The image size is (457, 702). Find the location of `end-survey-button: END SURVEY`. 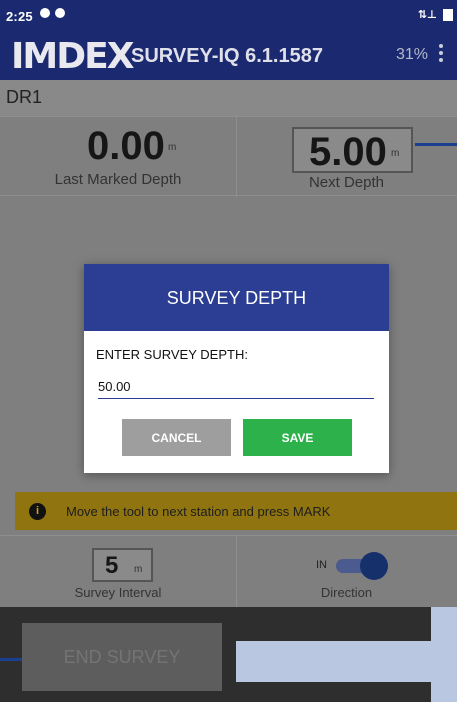

end-survey-button: END SURVEY is located at coordinates (122, 657).